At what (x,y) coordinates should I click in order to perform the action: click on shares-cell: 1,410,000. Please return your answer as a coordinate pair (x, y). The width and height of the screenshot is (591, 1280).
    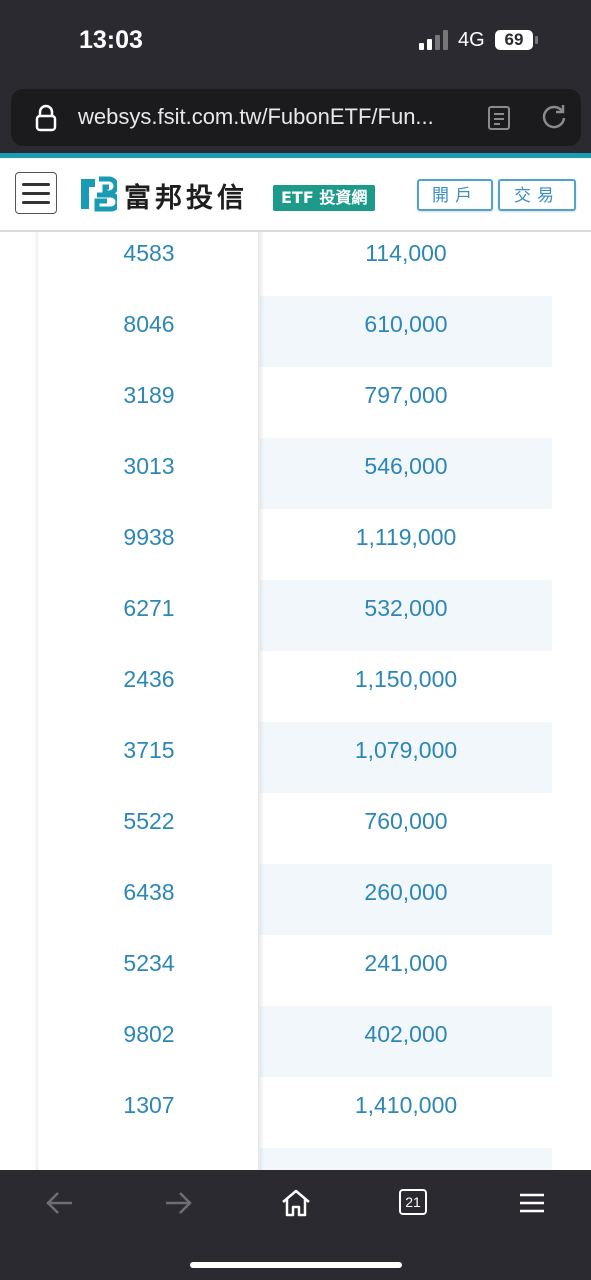
    Looking at the image, I should click on (406, 1105).